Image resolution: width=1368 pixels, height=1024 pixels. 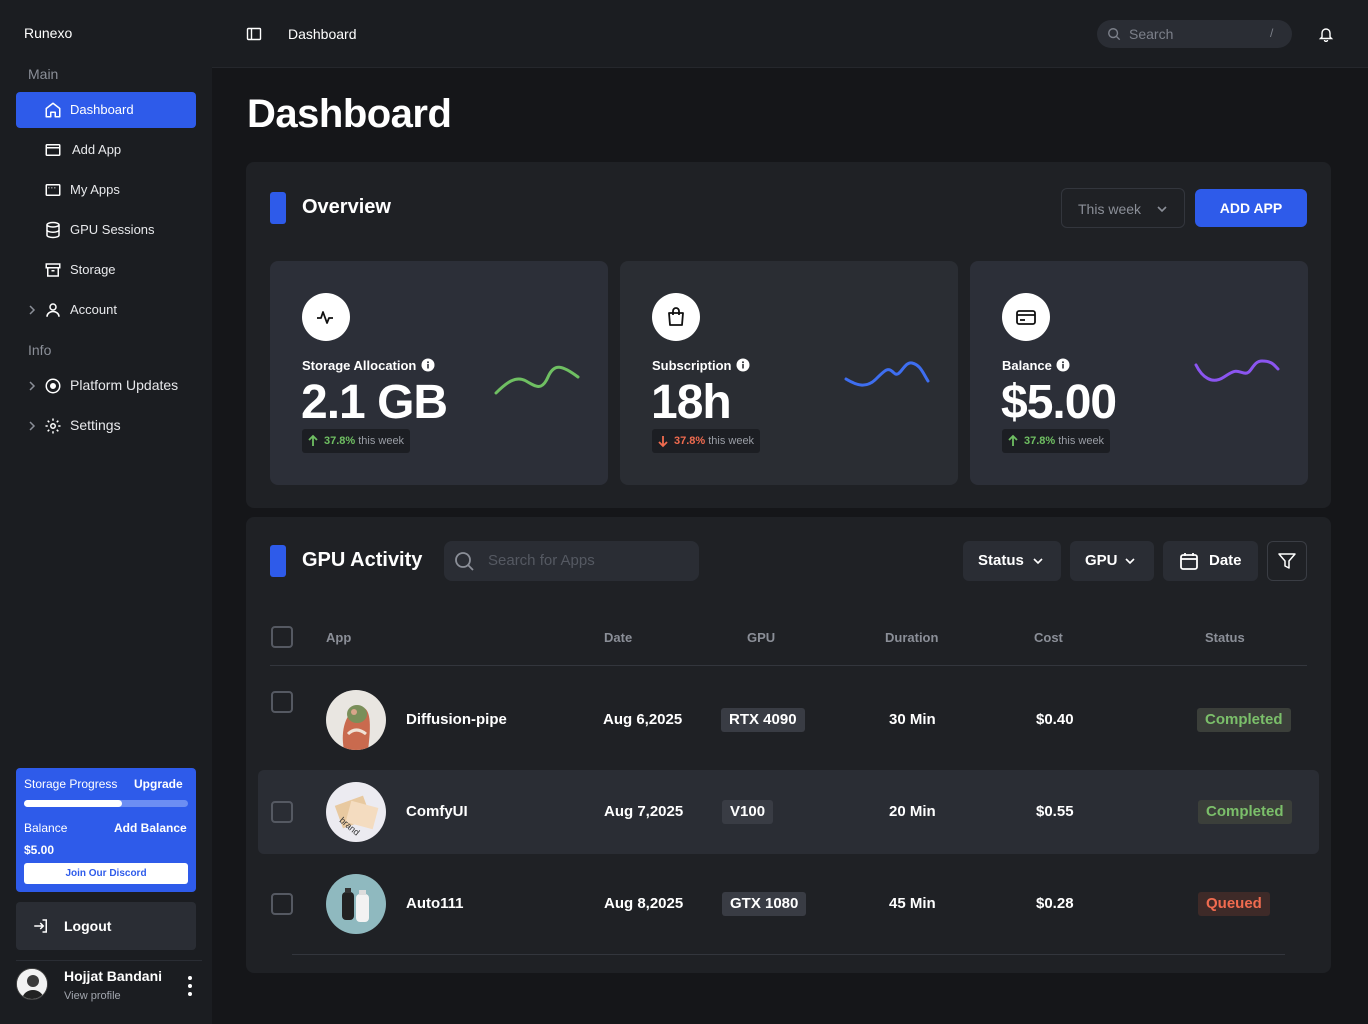 What do you see at coordinates (1194, 34) in the screenshot?
I see `search-input: Search /` at bounding box center [1194, 34].